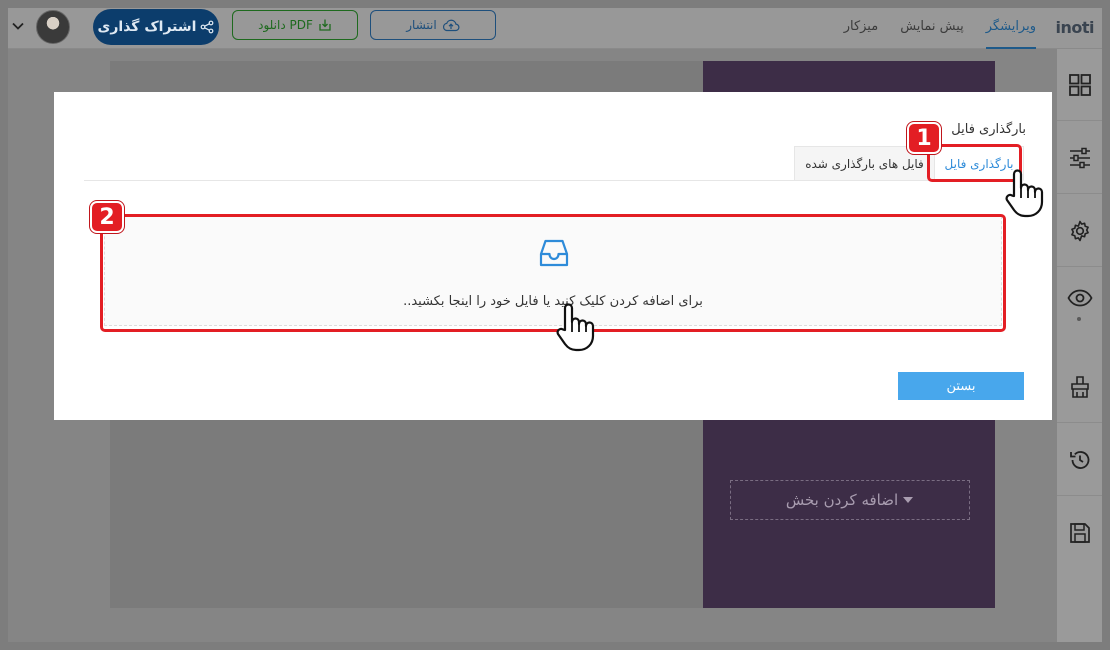 This screenshot has width=1110, height=650. What do you see at coordinates (924, 138) in the screenshot?
I see `step-badge-1: 1` at bounding box center [924, 138].